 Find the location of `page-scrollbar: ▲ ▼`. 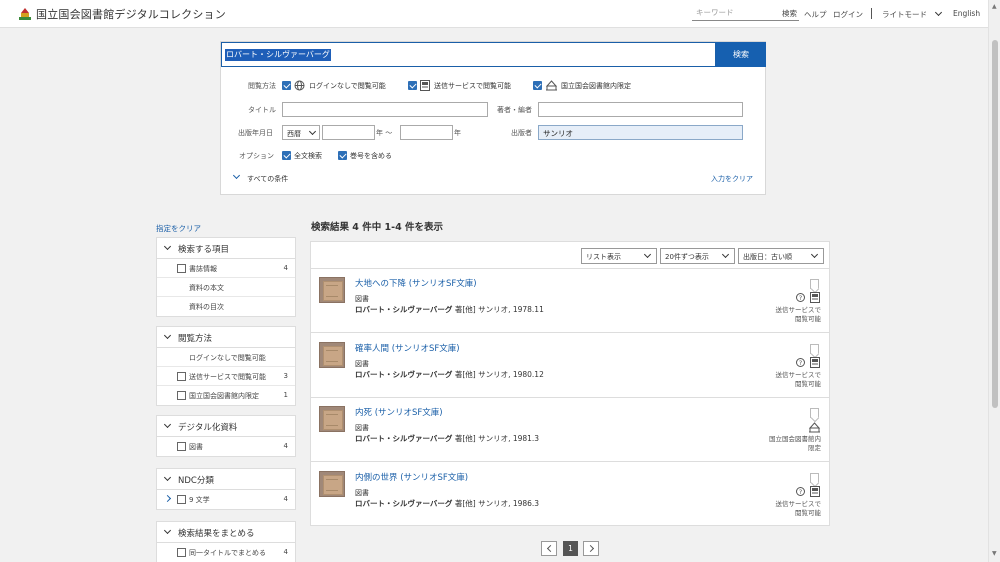

page-scrollbar: ▲ ▼ is located at coordinates (994, 281).